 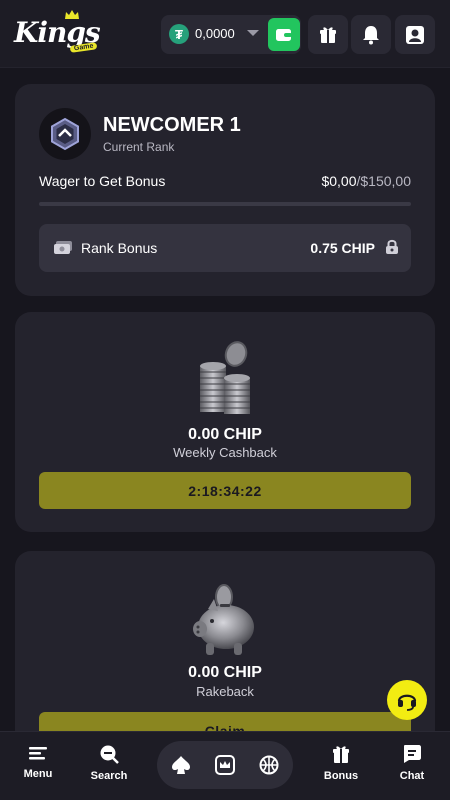 I want to click on bottom-navigation: Menu Search Bonus Chat, so click(x=225, y=765).